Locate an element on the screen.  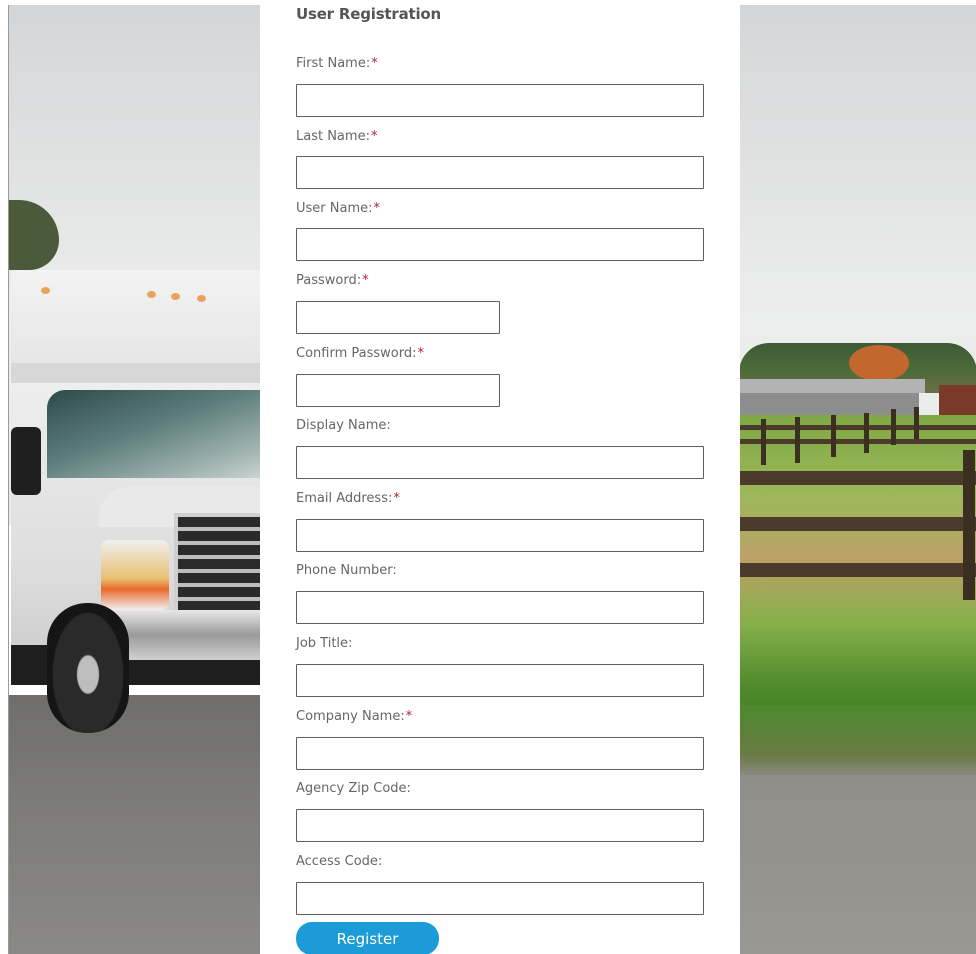
email-address-label: Email Address:* is located at coordinates (348, 498).